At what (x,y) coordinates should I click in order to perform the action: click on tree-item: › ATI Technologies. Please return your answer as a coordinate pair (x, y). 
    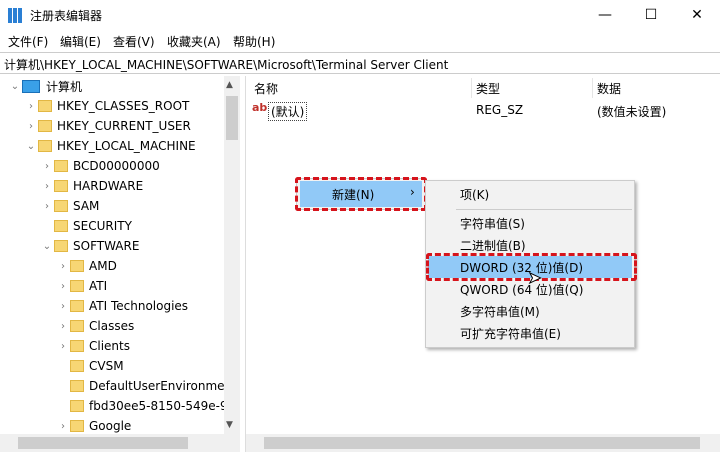
    Looking at the image, I should click on (122, 306).